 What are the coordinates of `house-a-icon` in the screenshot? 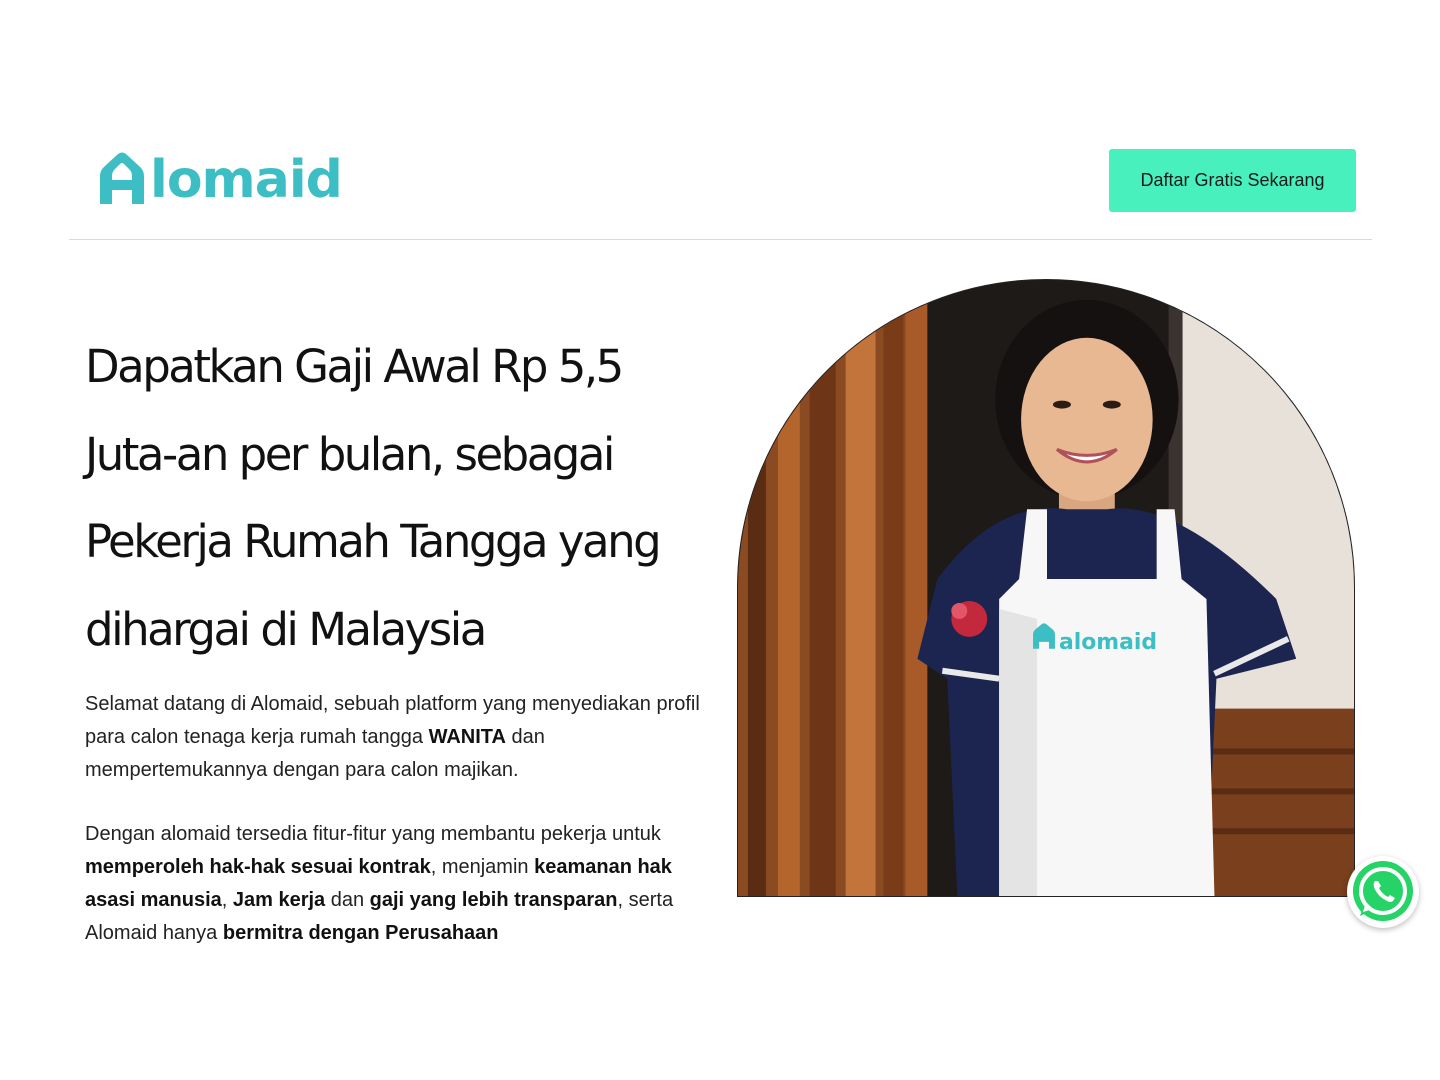 It's located at (122, 178).